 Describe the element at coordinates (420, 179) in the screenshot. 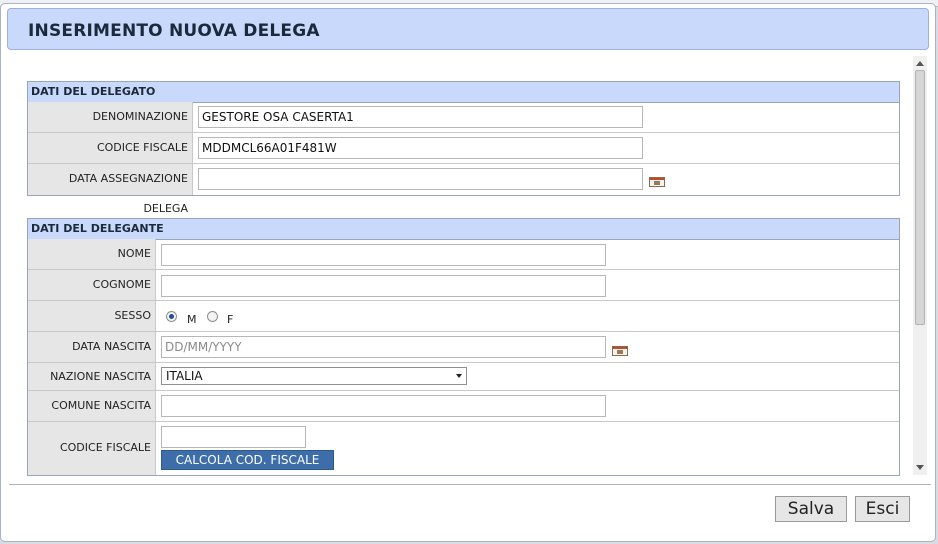

I see `data-assegnazione-input` at that location.